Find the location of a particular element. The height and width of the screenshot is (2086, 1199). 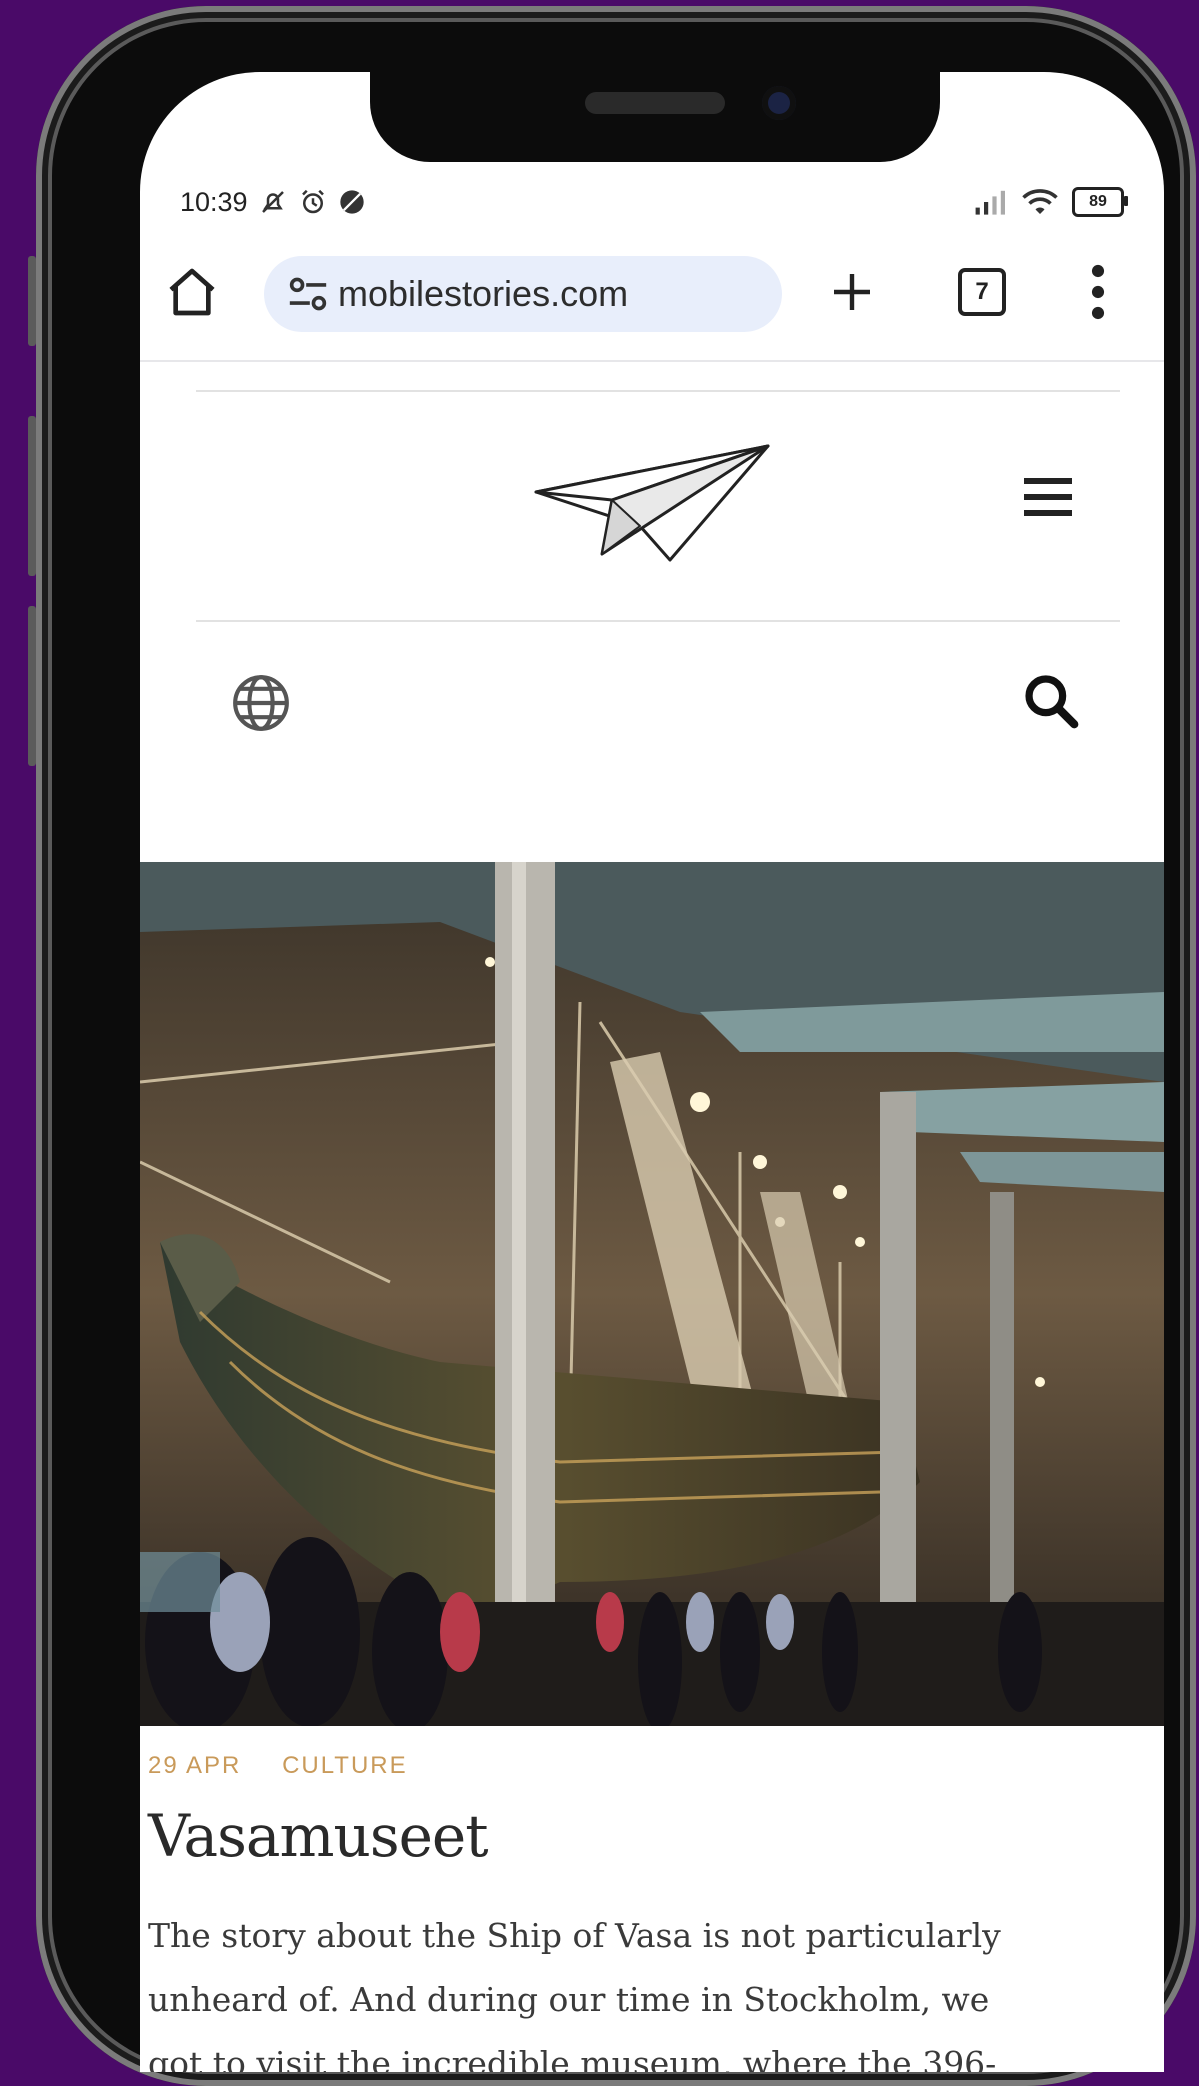

front-camera is located at coordinates (779, 103).